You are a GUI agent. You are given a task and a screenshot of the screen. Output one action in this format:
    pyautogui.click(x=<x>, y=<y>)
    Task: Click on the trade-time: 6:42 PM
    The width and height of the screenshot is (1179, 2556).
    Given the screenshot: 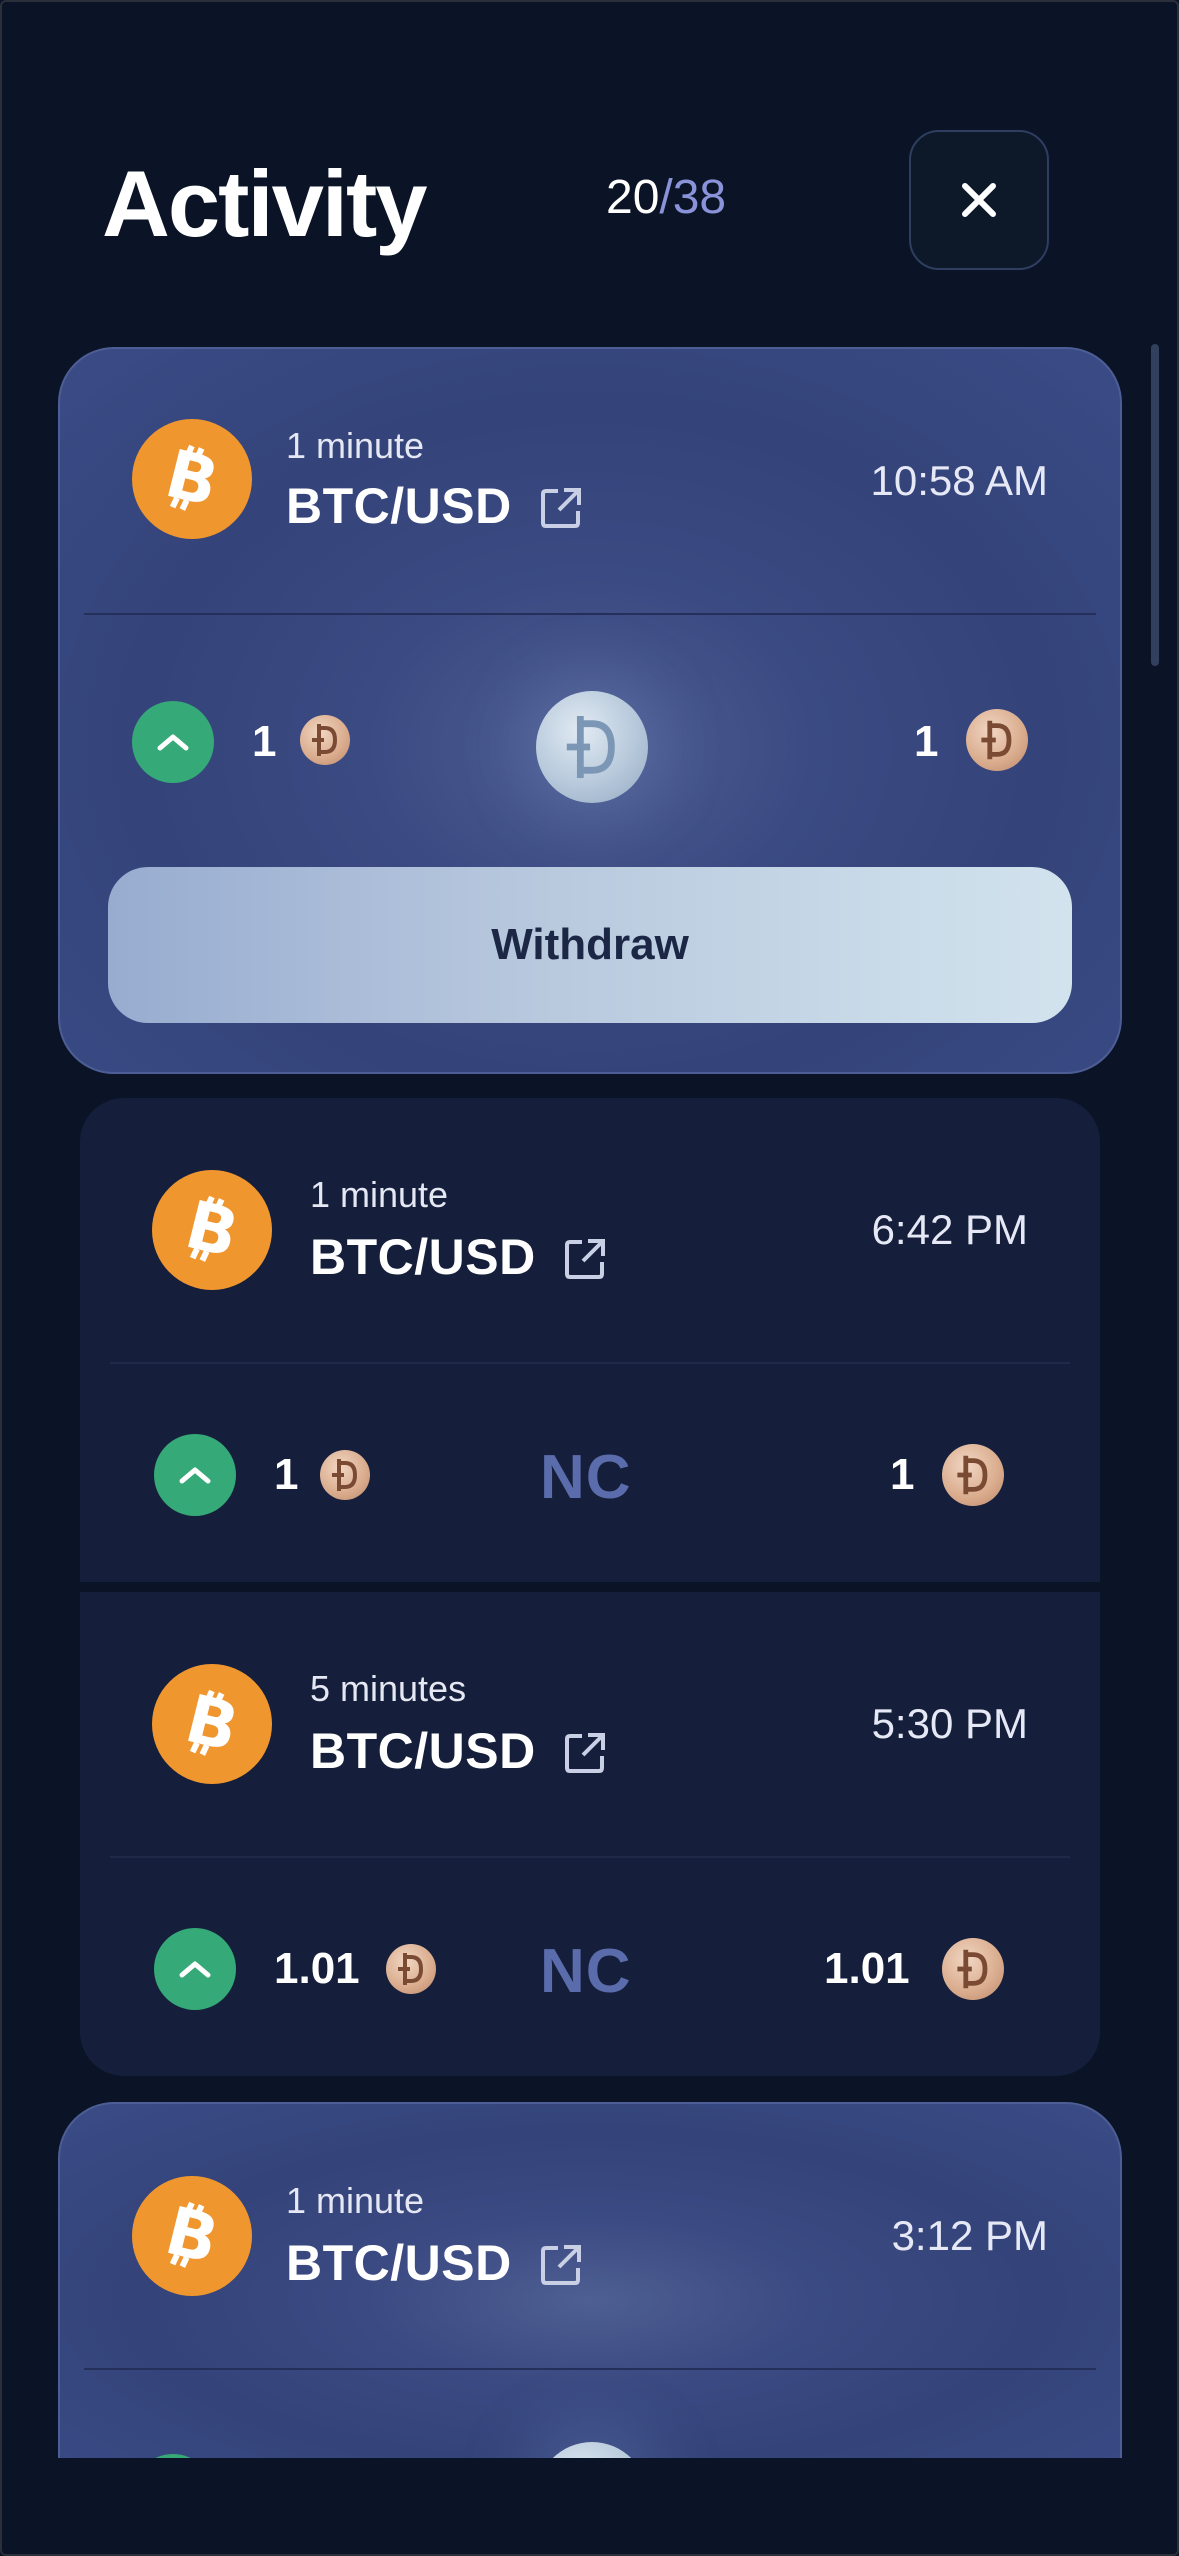 What is the action you would take?
    pyautogui.click(x=949, y=1229)
    